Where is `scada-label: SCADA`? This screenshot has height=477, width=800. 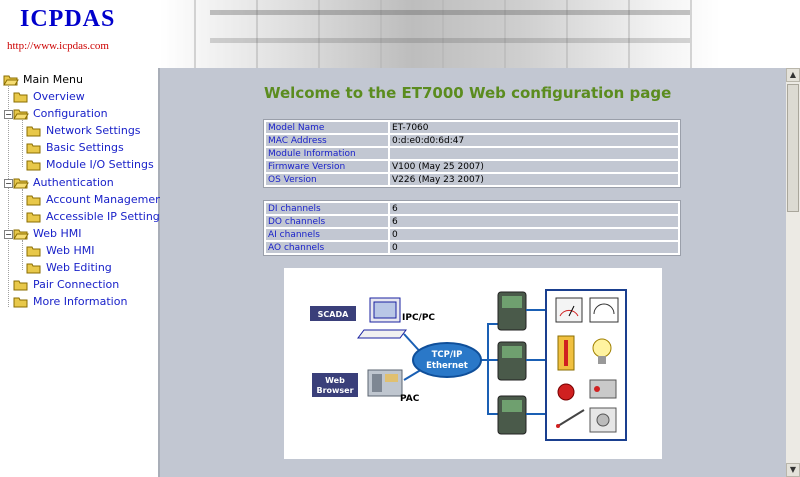
scada-label: SCADA is located at coordinates (333, 314).